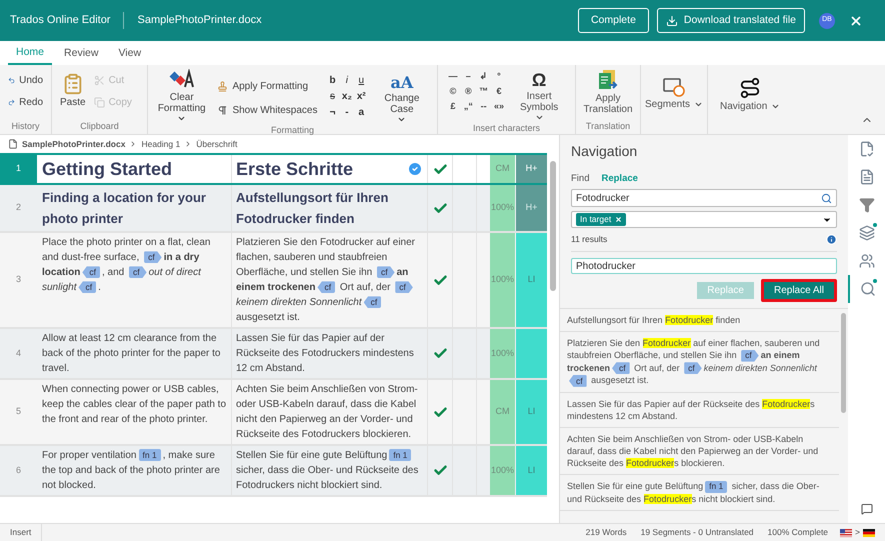  What do you see at coordinates (674, 94) in the screenshot?
I see `segments-button: Segments` at bounding box center [674, 94].